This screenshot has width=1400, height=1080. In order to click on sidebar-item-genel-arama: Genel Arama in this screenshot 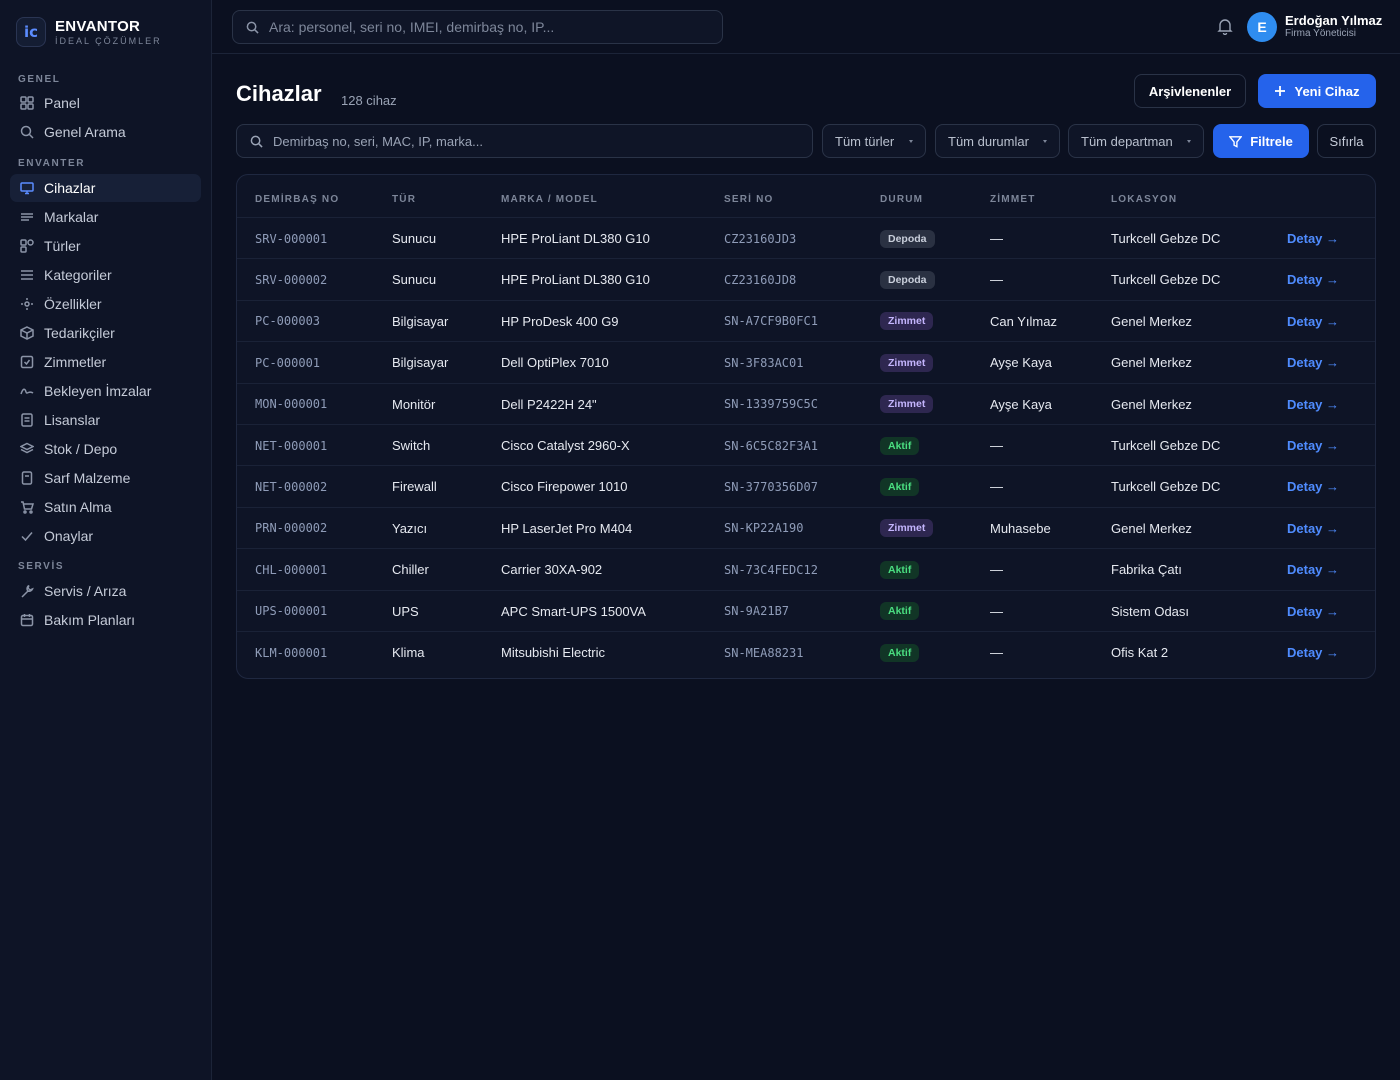, I will do `click(105, 132)`.